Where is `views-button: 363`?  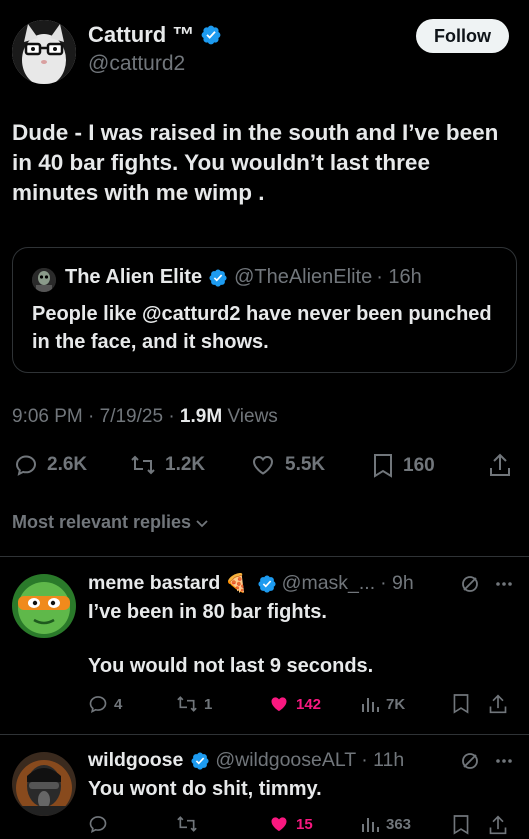
views-button: 363 is located at coordinates (385, 824).